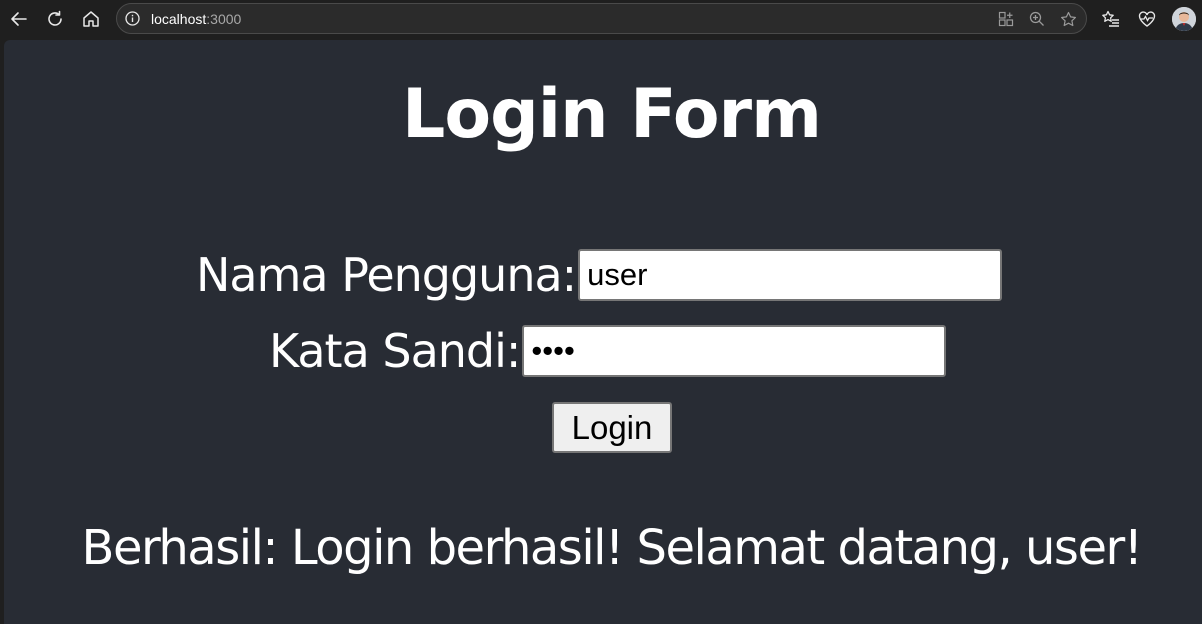 The width and height of the screenshot is (1202, 624). Describe the element at coordinates (612, 114) in the screenshot. I see `page-title: Login Form` at that location.